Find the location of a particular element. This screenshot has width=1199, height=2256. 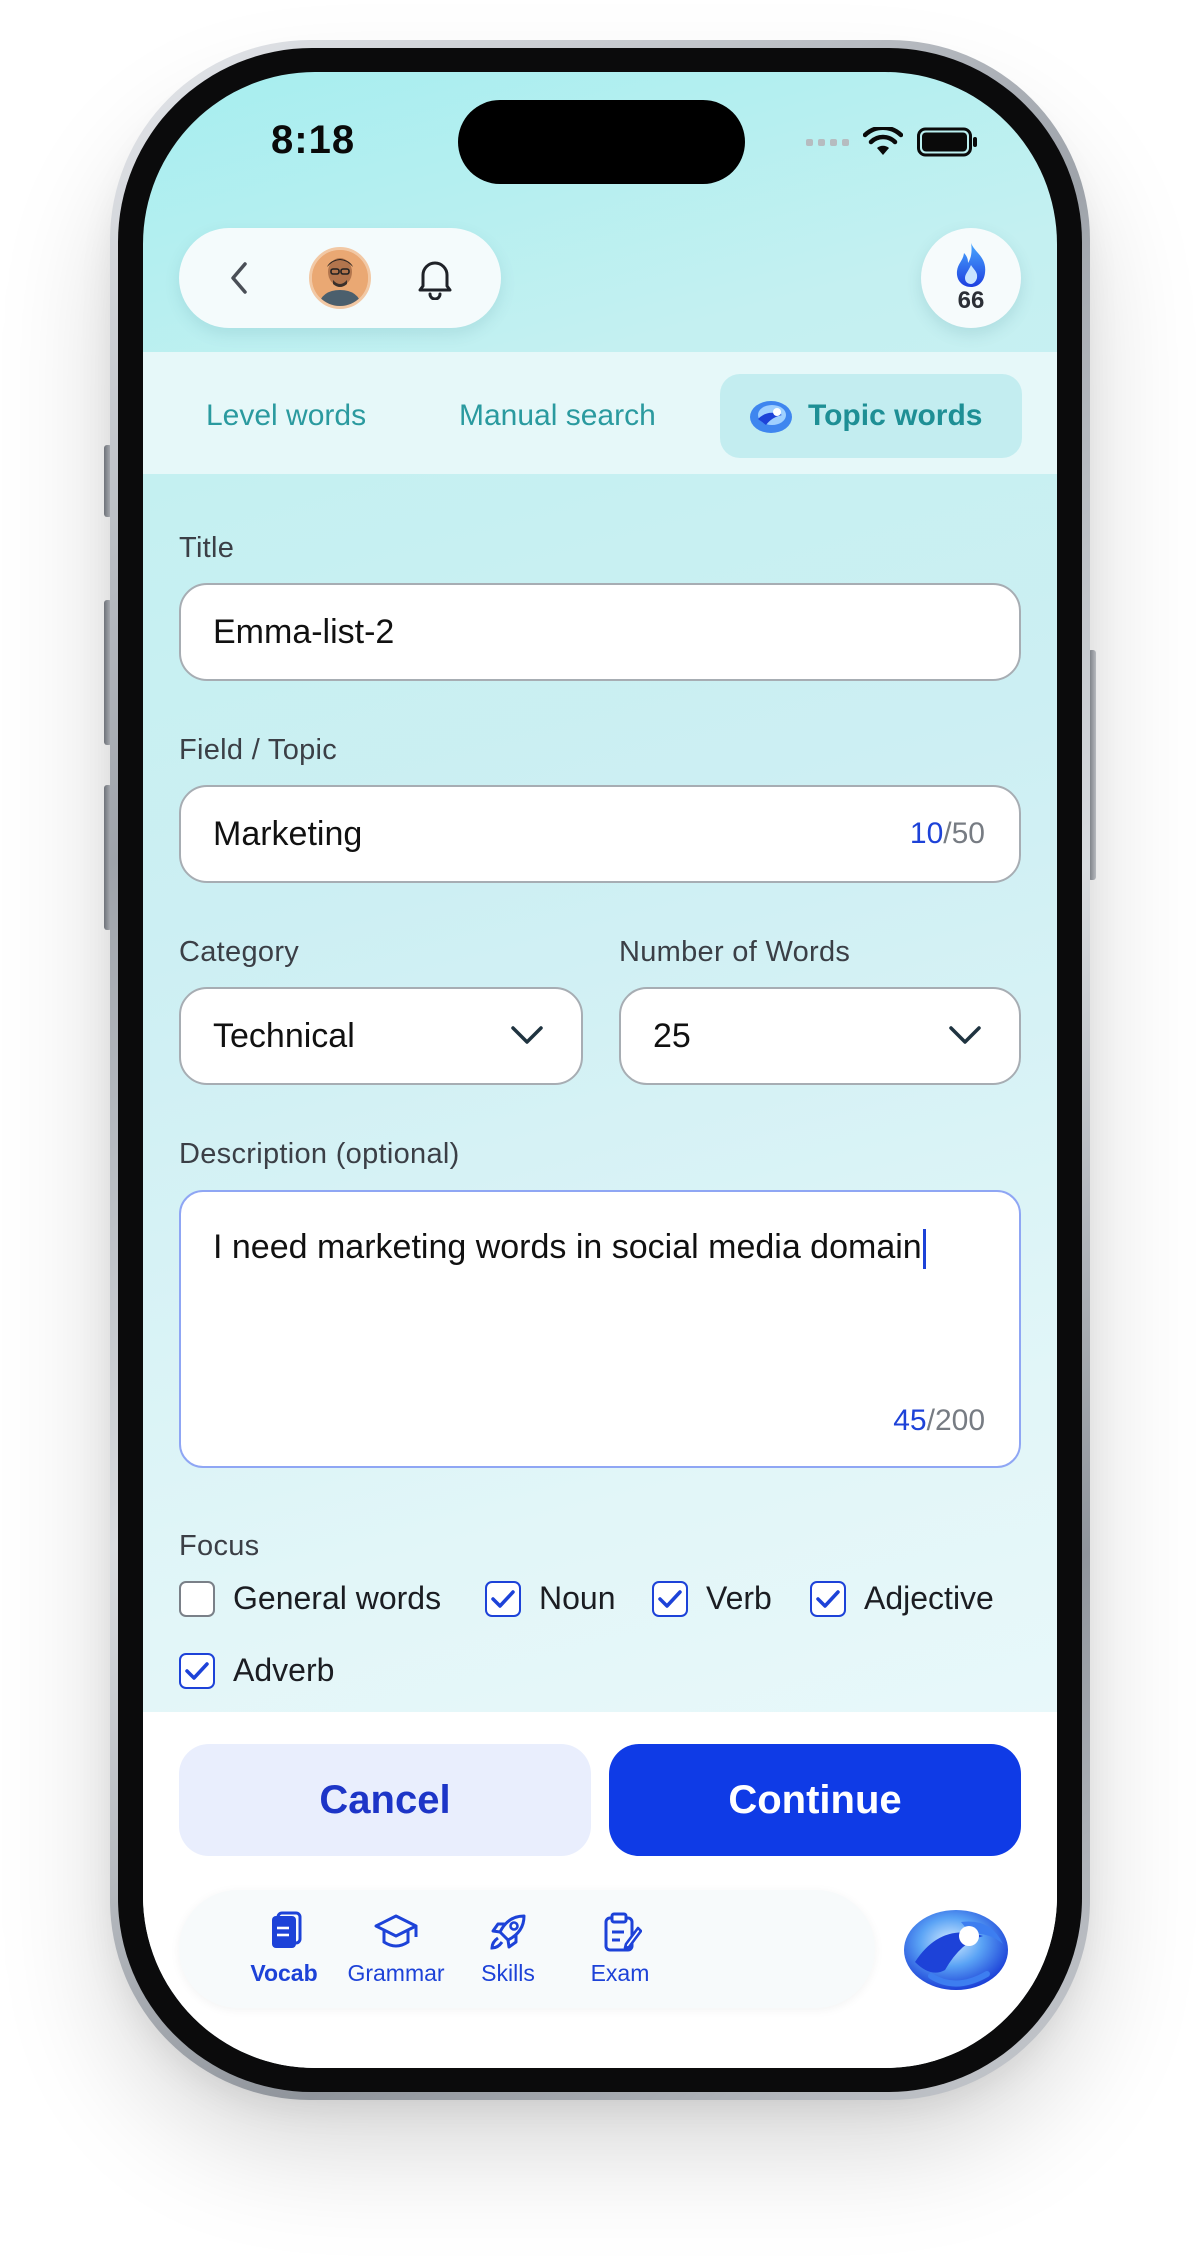

tab-bar: Level words Manual search Topic words is located at coordinates (600, 413).